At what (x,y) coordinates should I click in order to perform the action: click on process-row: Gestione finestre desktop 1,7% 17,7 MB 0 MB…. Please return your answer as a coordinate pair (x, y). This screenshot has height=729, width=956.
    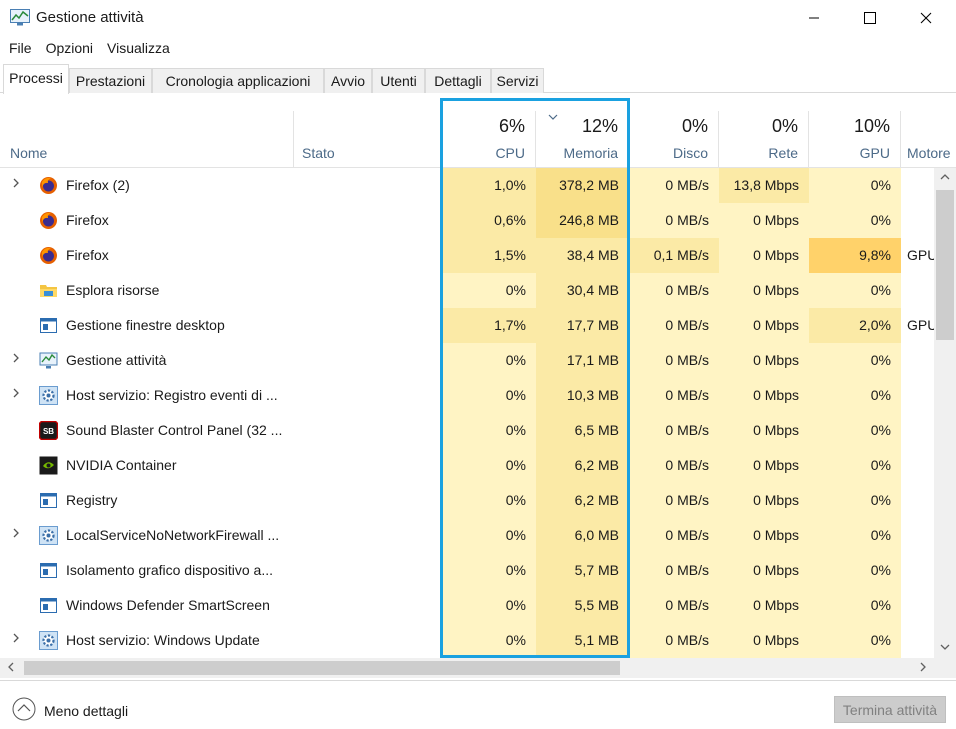
    Looking at the image, I should click on (467, 325).